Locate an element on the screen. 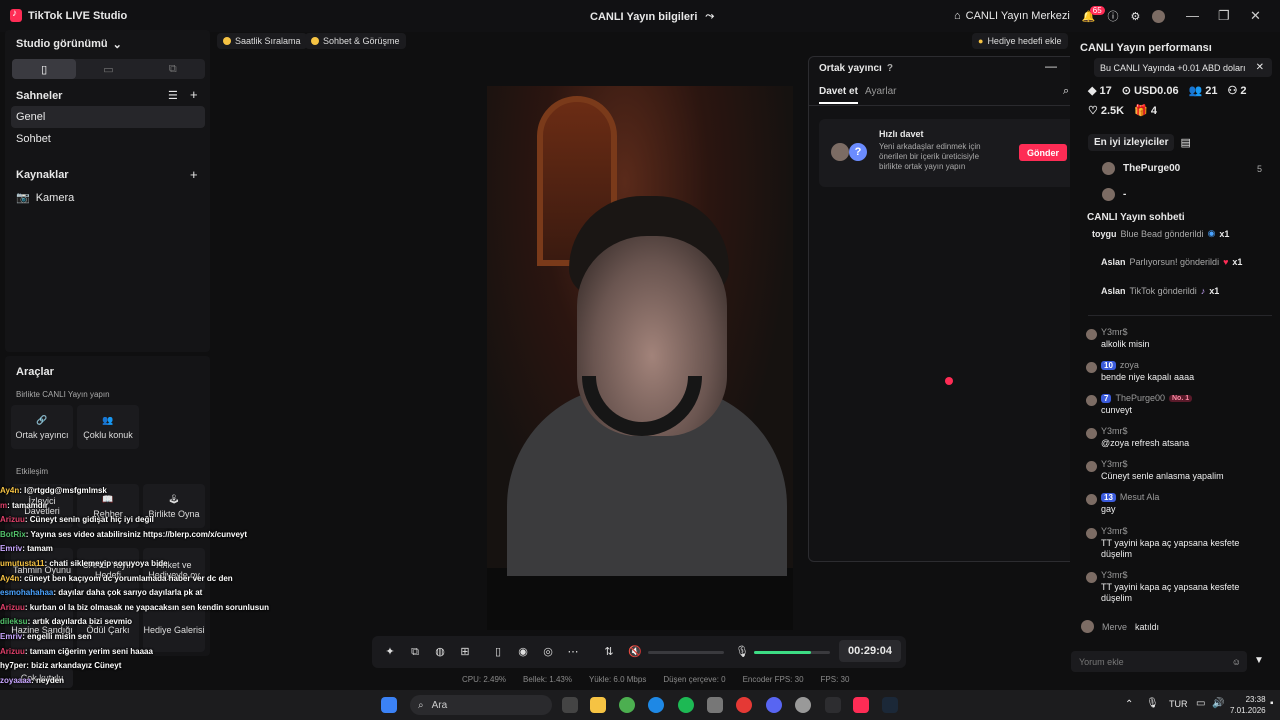 The image size is (1280, 720). speaker-muted-icon: 🔇 is located at coordinates (635, 652).